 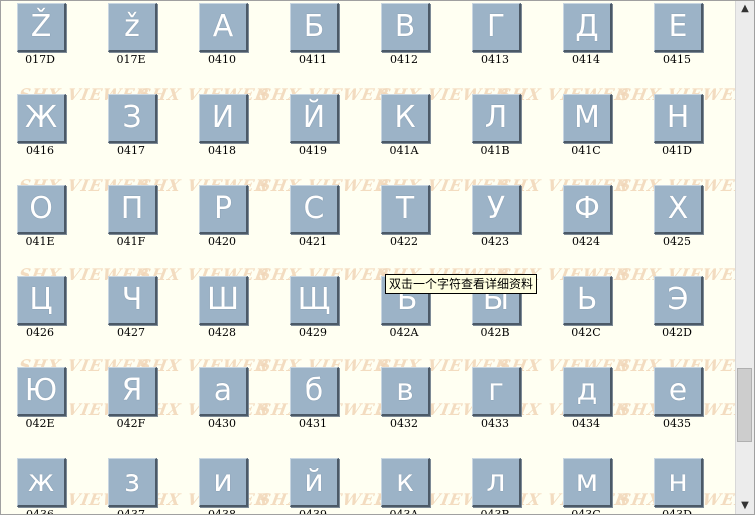 I want to click on glyph-tile: Н, so click(x=678, y=118).